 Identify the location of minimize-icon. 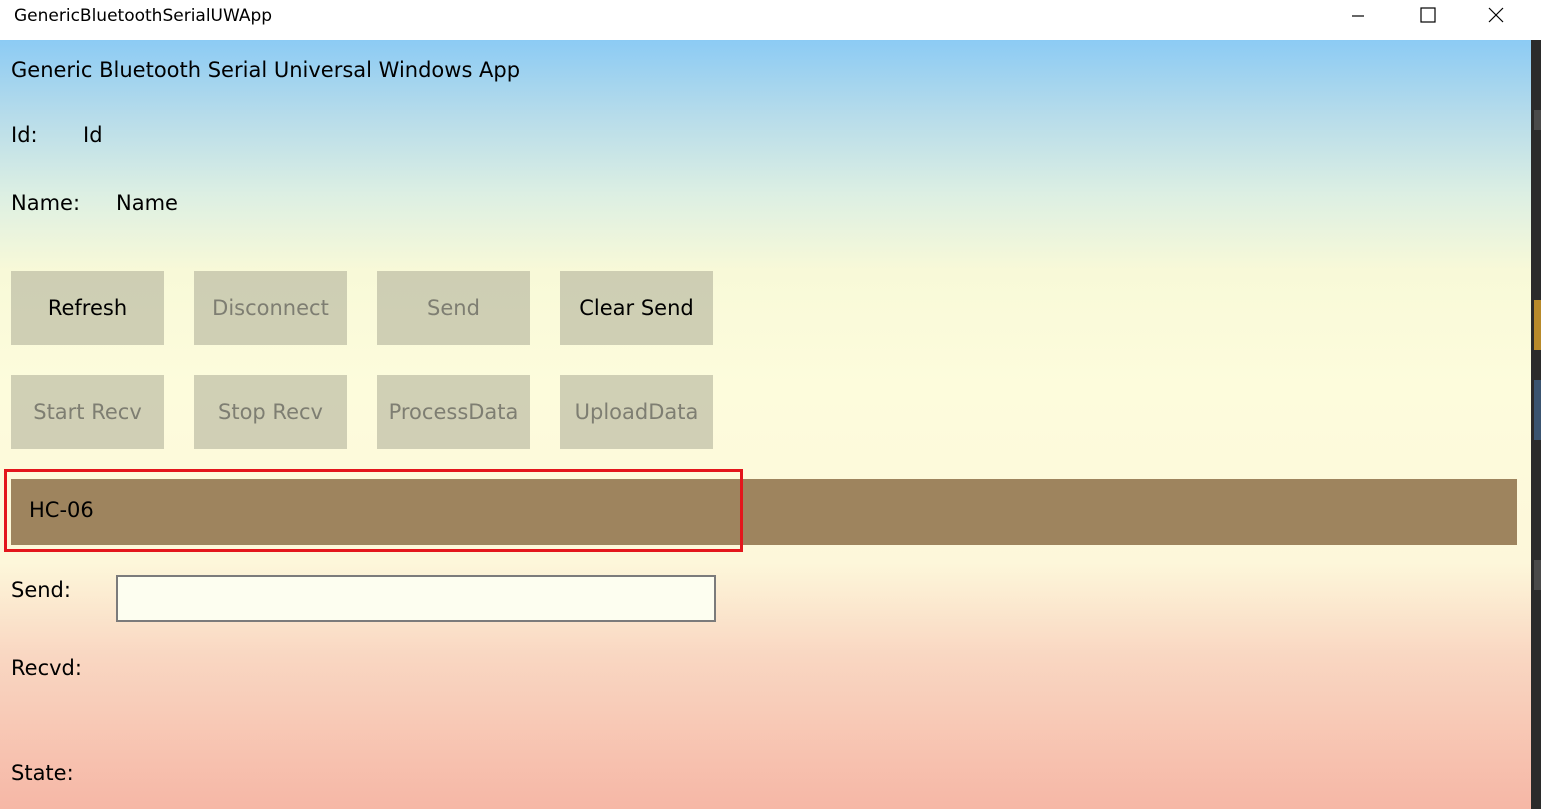
(1358, 17).